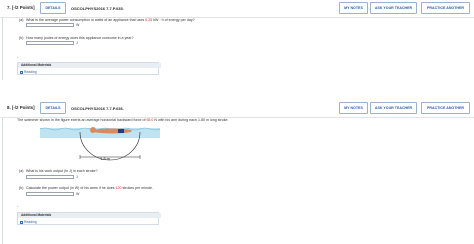  What do you see at coordinates (77, 177) in the screenshot?
I see `part-a-unit: J` at bounding box center [77, 177].